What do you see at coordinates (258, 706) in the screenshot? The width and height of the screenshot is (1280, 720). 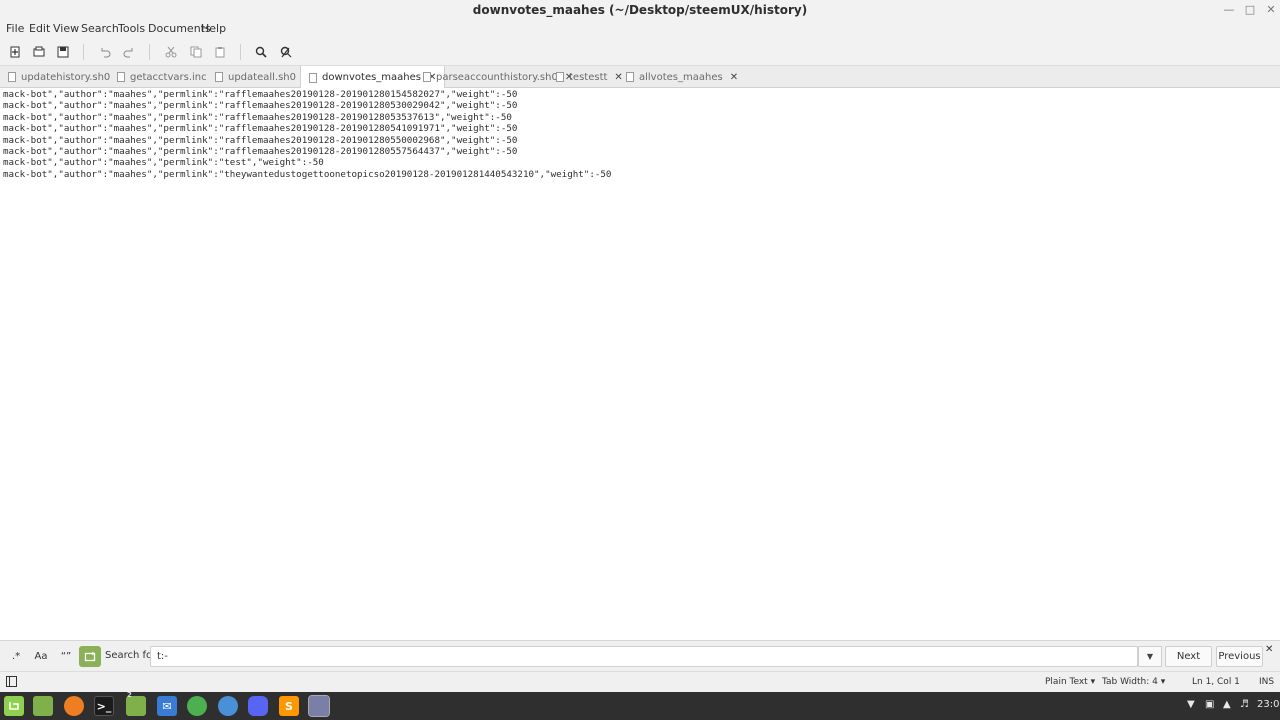 I see `discord-icon` at bounding box center [258, 706].